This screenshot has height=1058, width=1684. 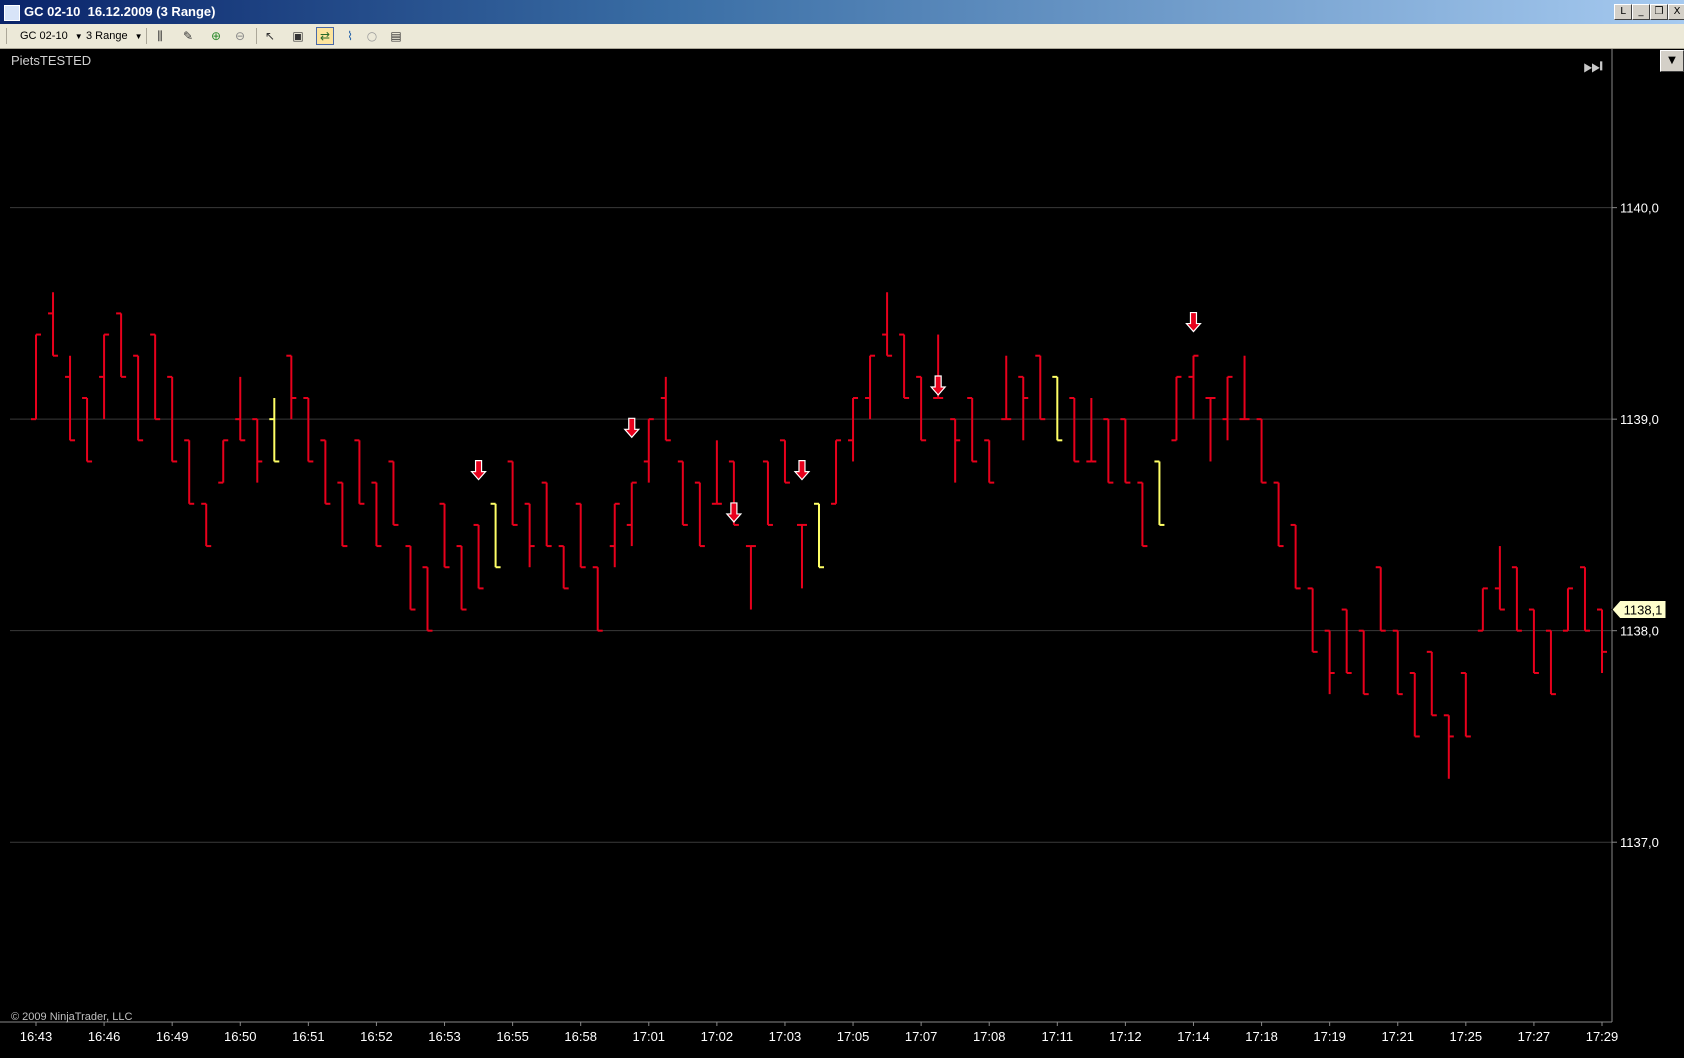 I want to click on pointer-icon: ↖, so click(x=270, y=36).